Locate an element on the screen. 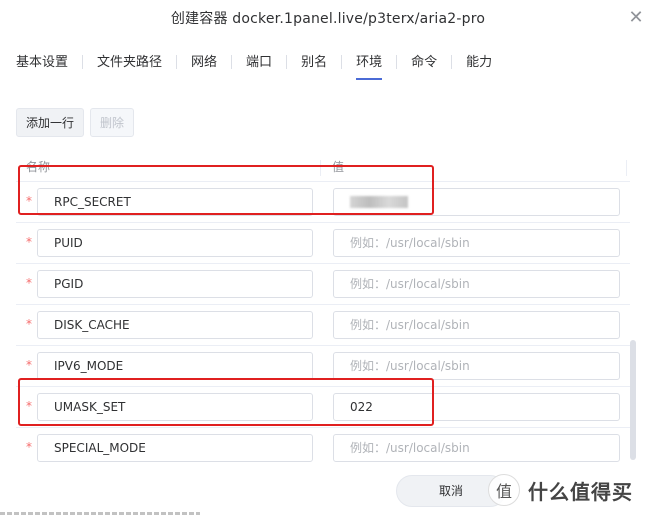 This screenshot has width=656, height=516. env-toolbar: 添加一行 删除 is located at coordinates (75, 122).